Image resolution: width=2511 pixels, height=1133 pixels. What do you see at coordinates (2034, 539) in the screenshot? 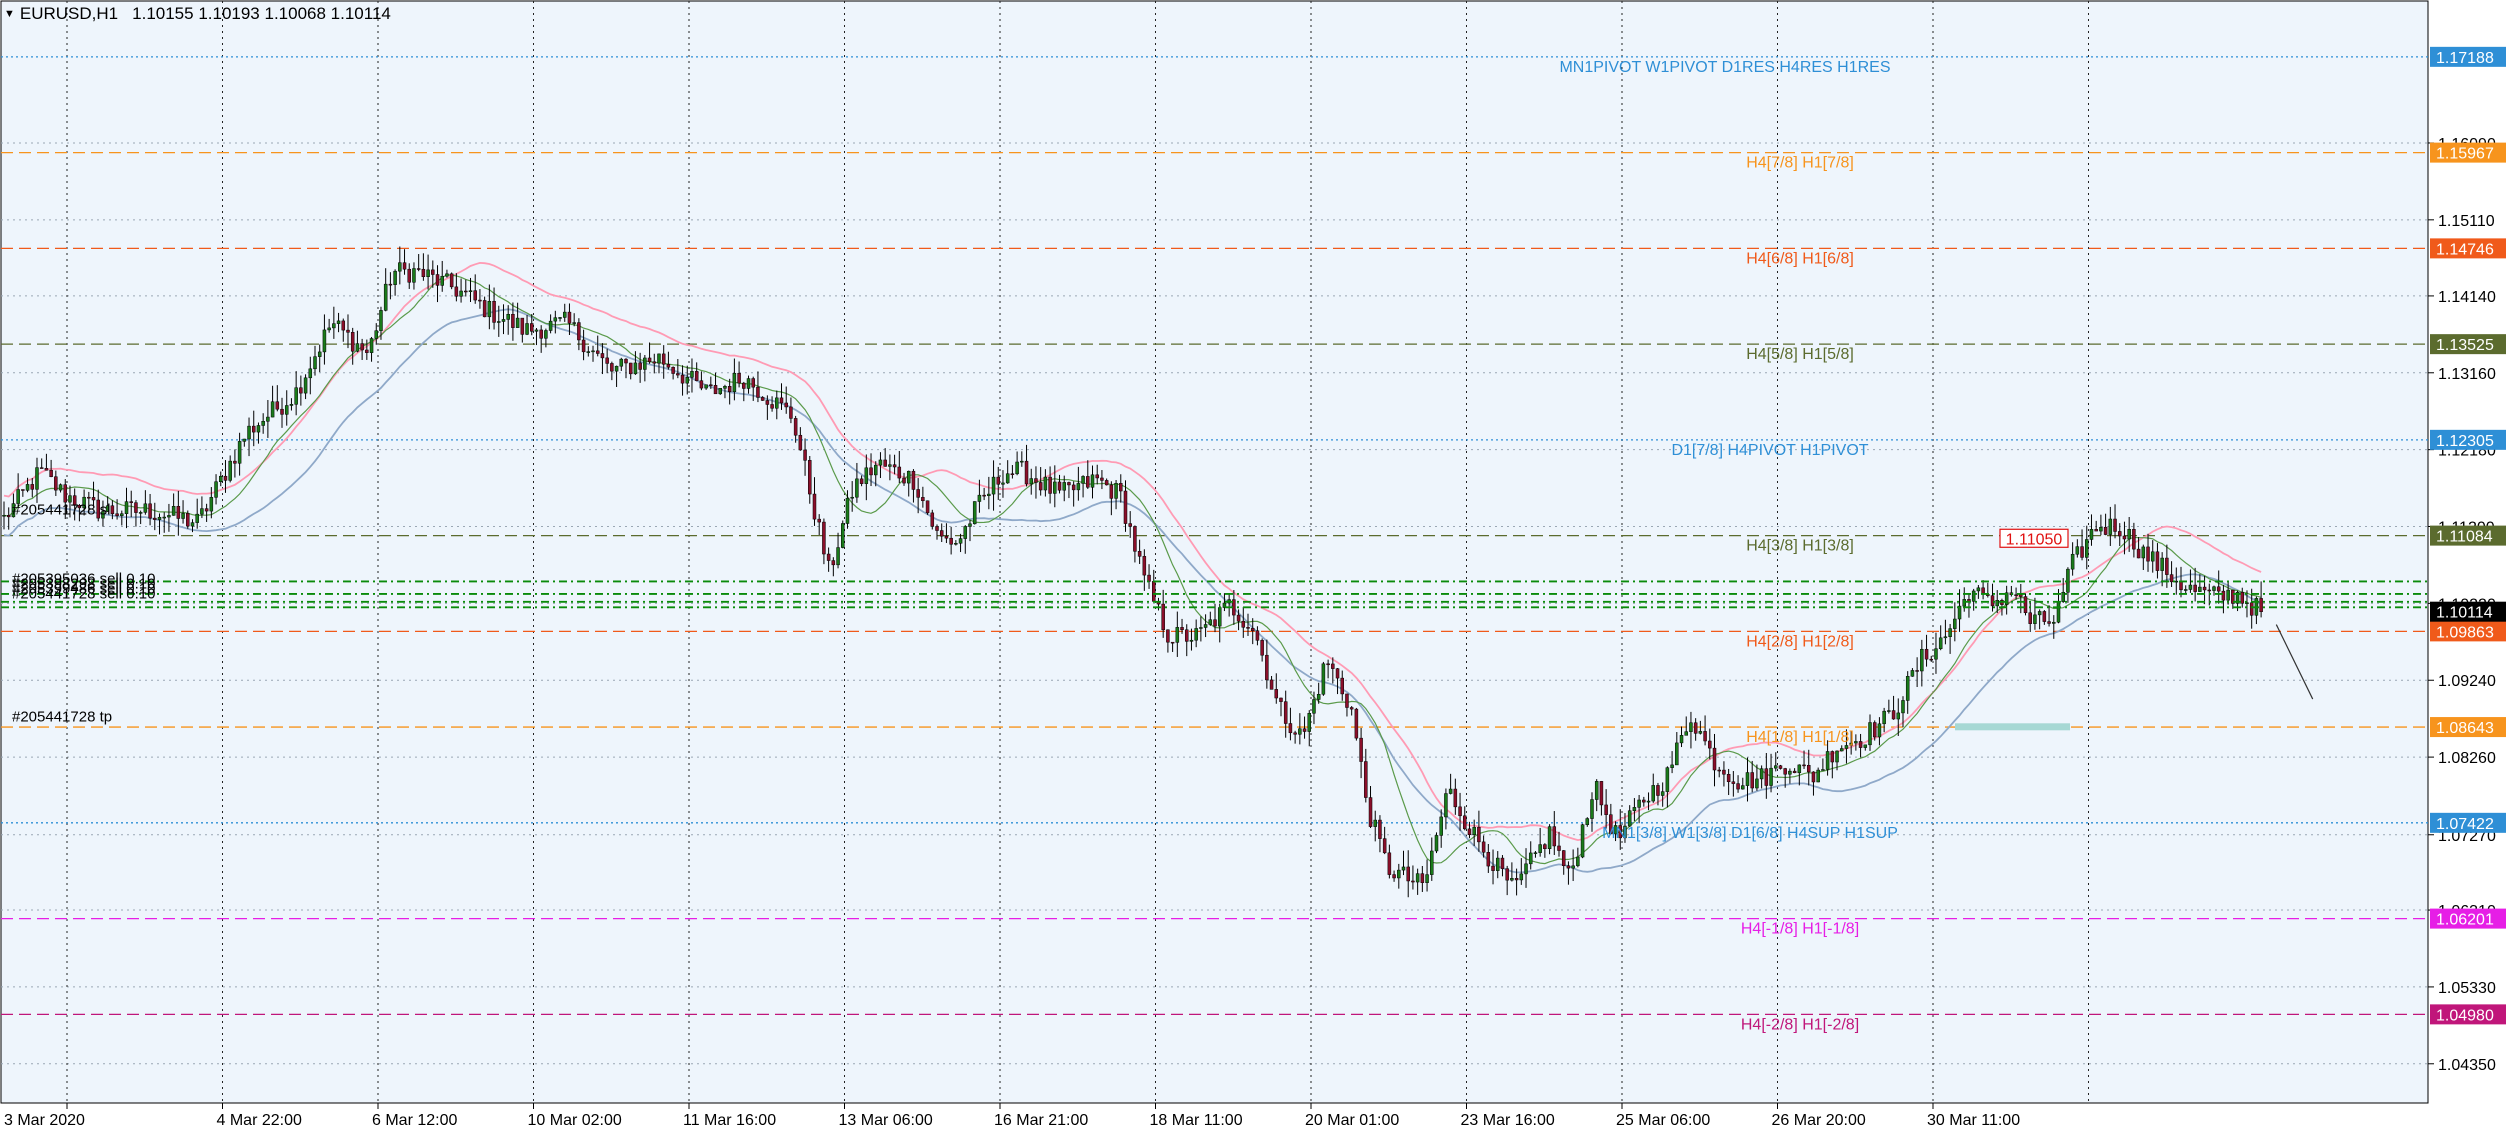
I see `price-alert-label: 1.11050` at bounding box center [2034, 539].